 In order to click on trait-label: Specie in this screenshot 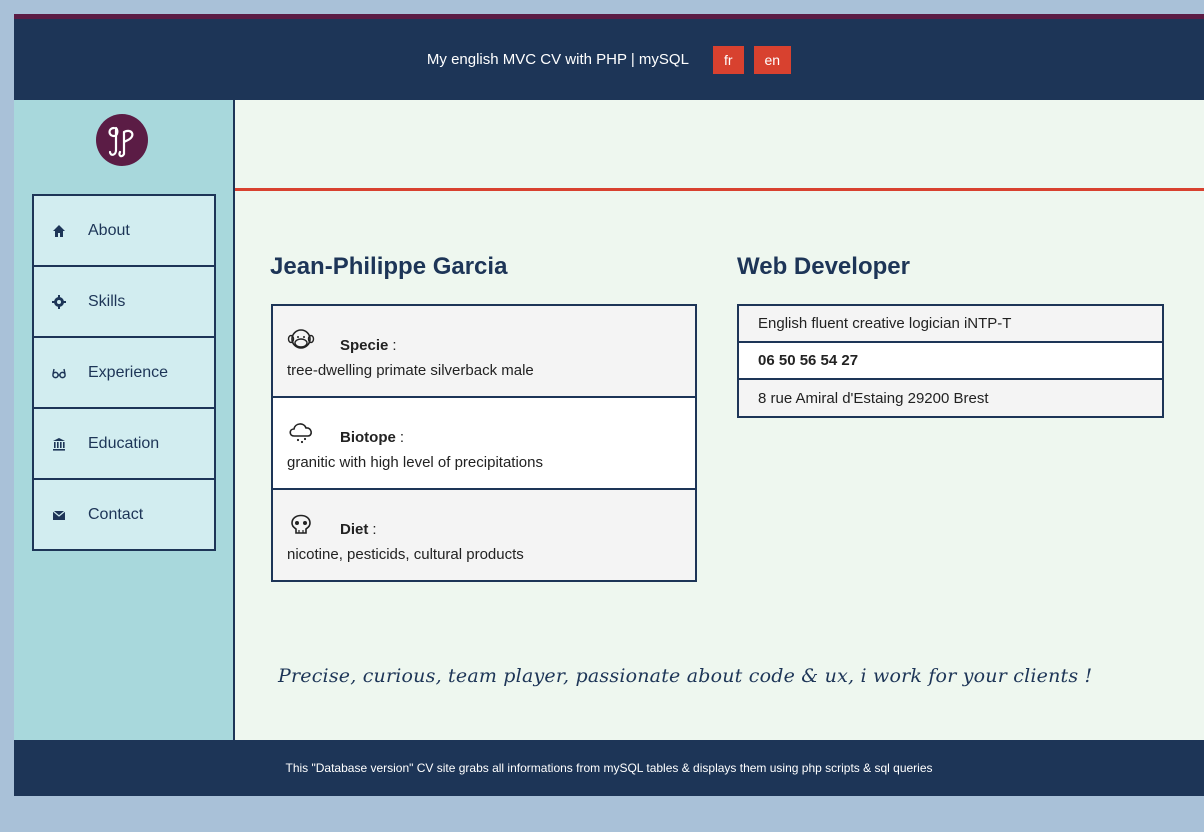, I will do `click(364, 345)`.